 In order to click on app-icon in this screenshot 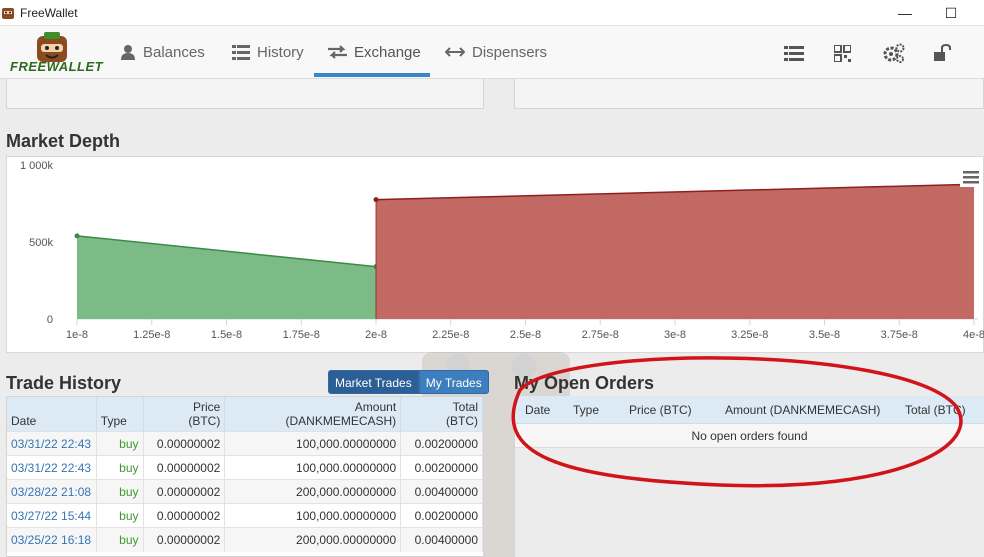, I will do `click(8, 13)`.